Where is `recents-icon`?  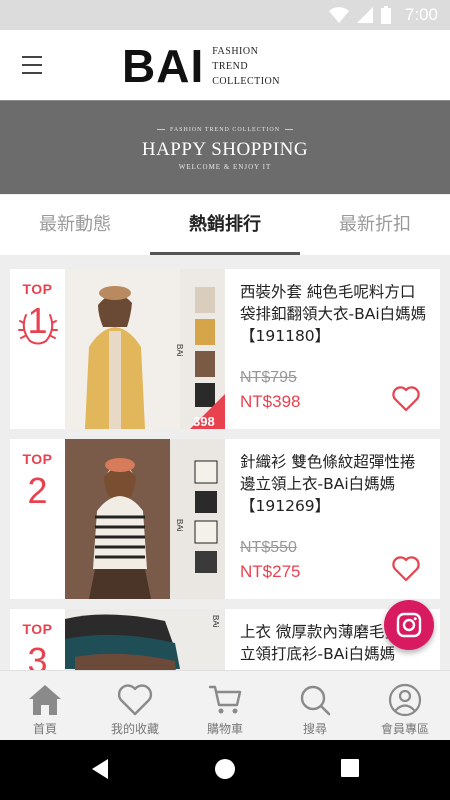
recents-icon is located at coordinates (350, 768).